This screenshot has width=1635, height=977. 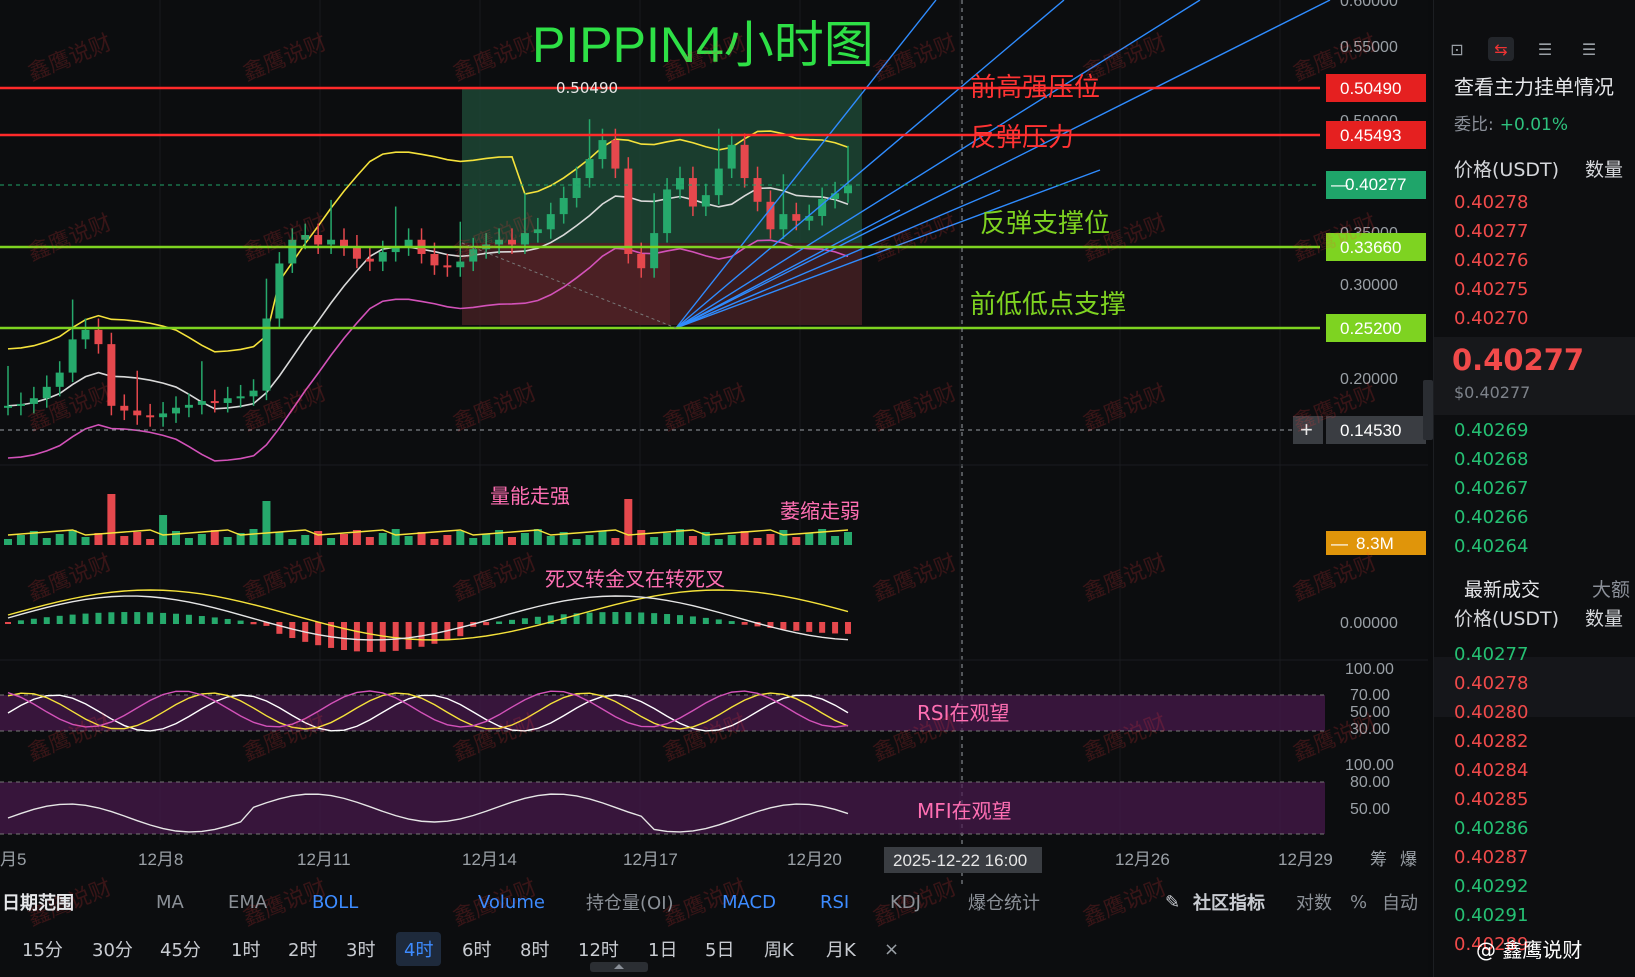 What do you see at coordinates (1491, 517) in the screenshot?
I see `bid-row: 0.40266` at bounding box center [1491, 517].